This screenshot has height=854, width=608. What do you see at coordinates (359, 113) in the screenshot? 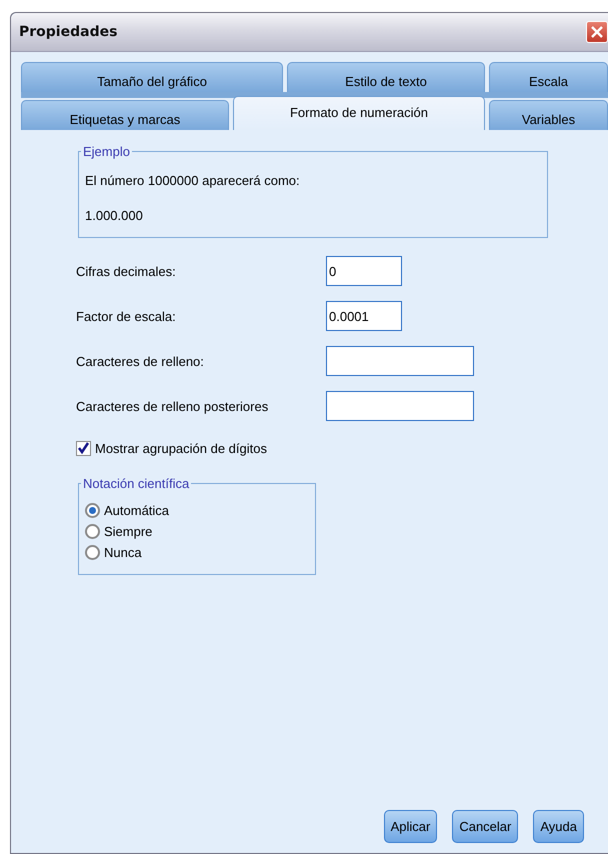
I see `tab: Formato de numeración` at bounding box center [359, 113].